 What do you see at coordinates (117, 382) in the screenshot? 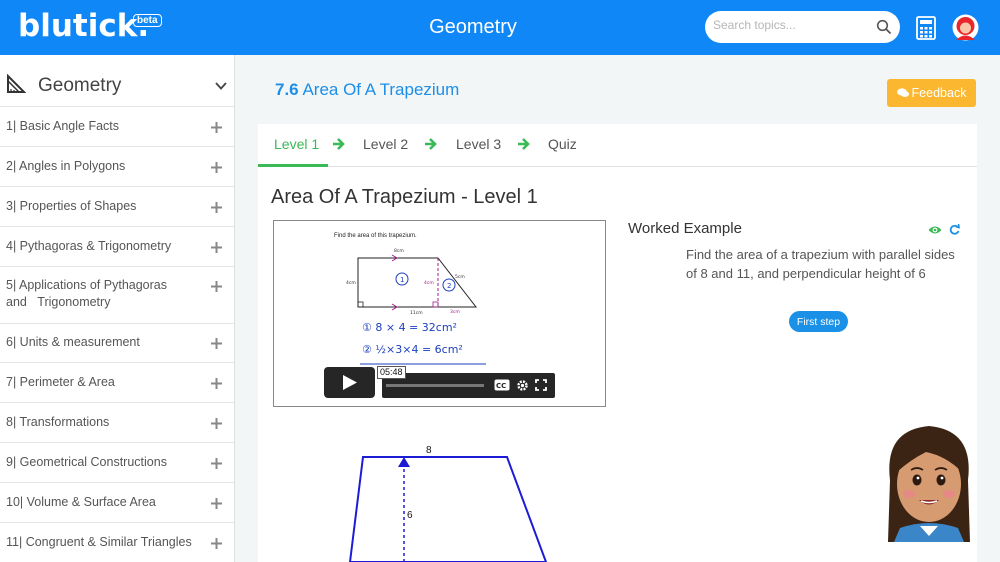
I see `sidebar-item-perimeter-area: 7| Perimeter & Area` at bounding box center [117, 382].